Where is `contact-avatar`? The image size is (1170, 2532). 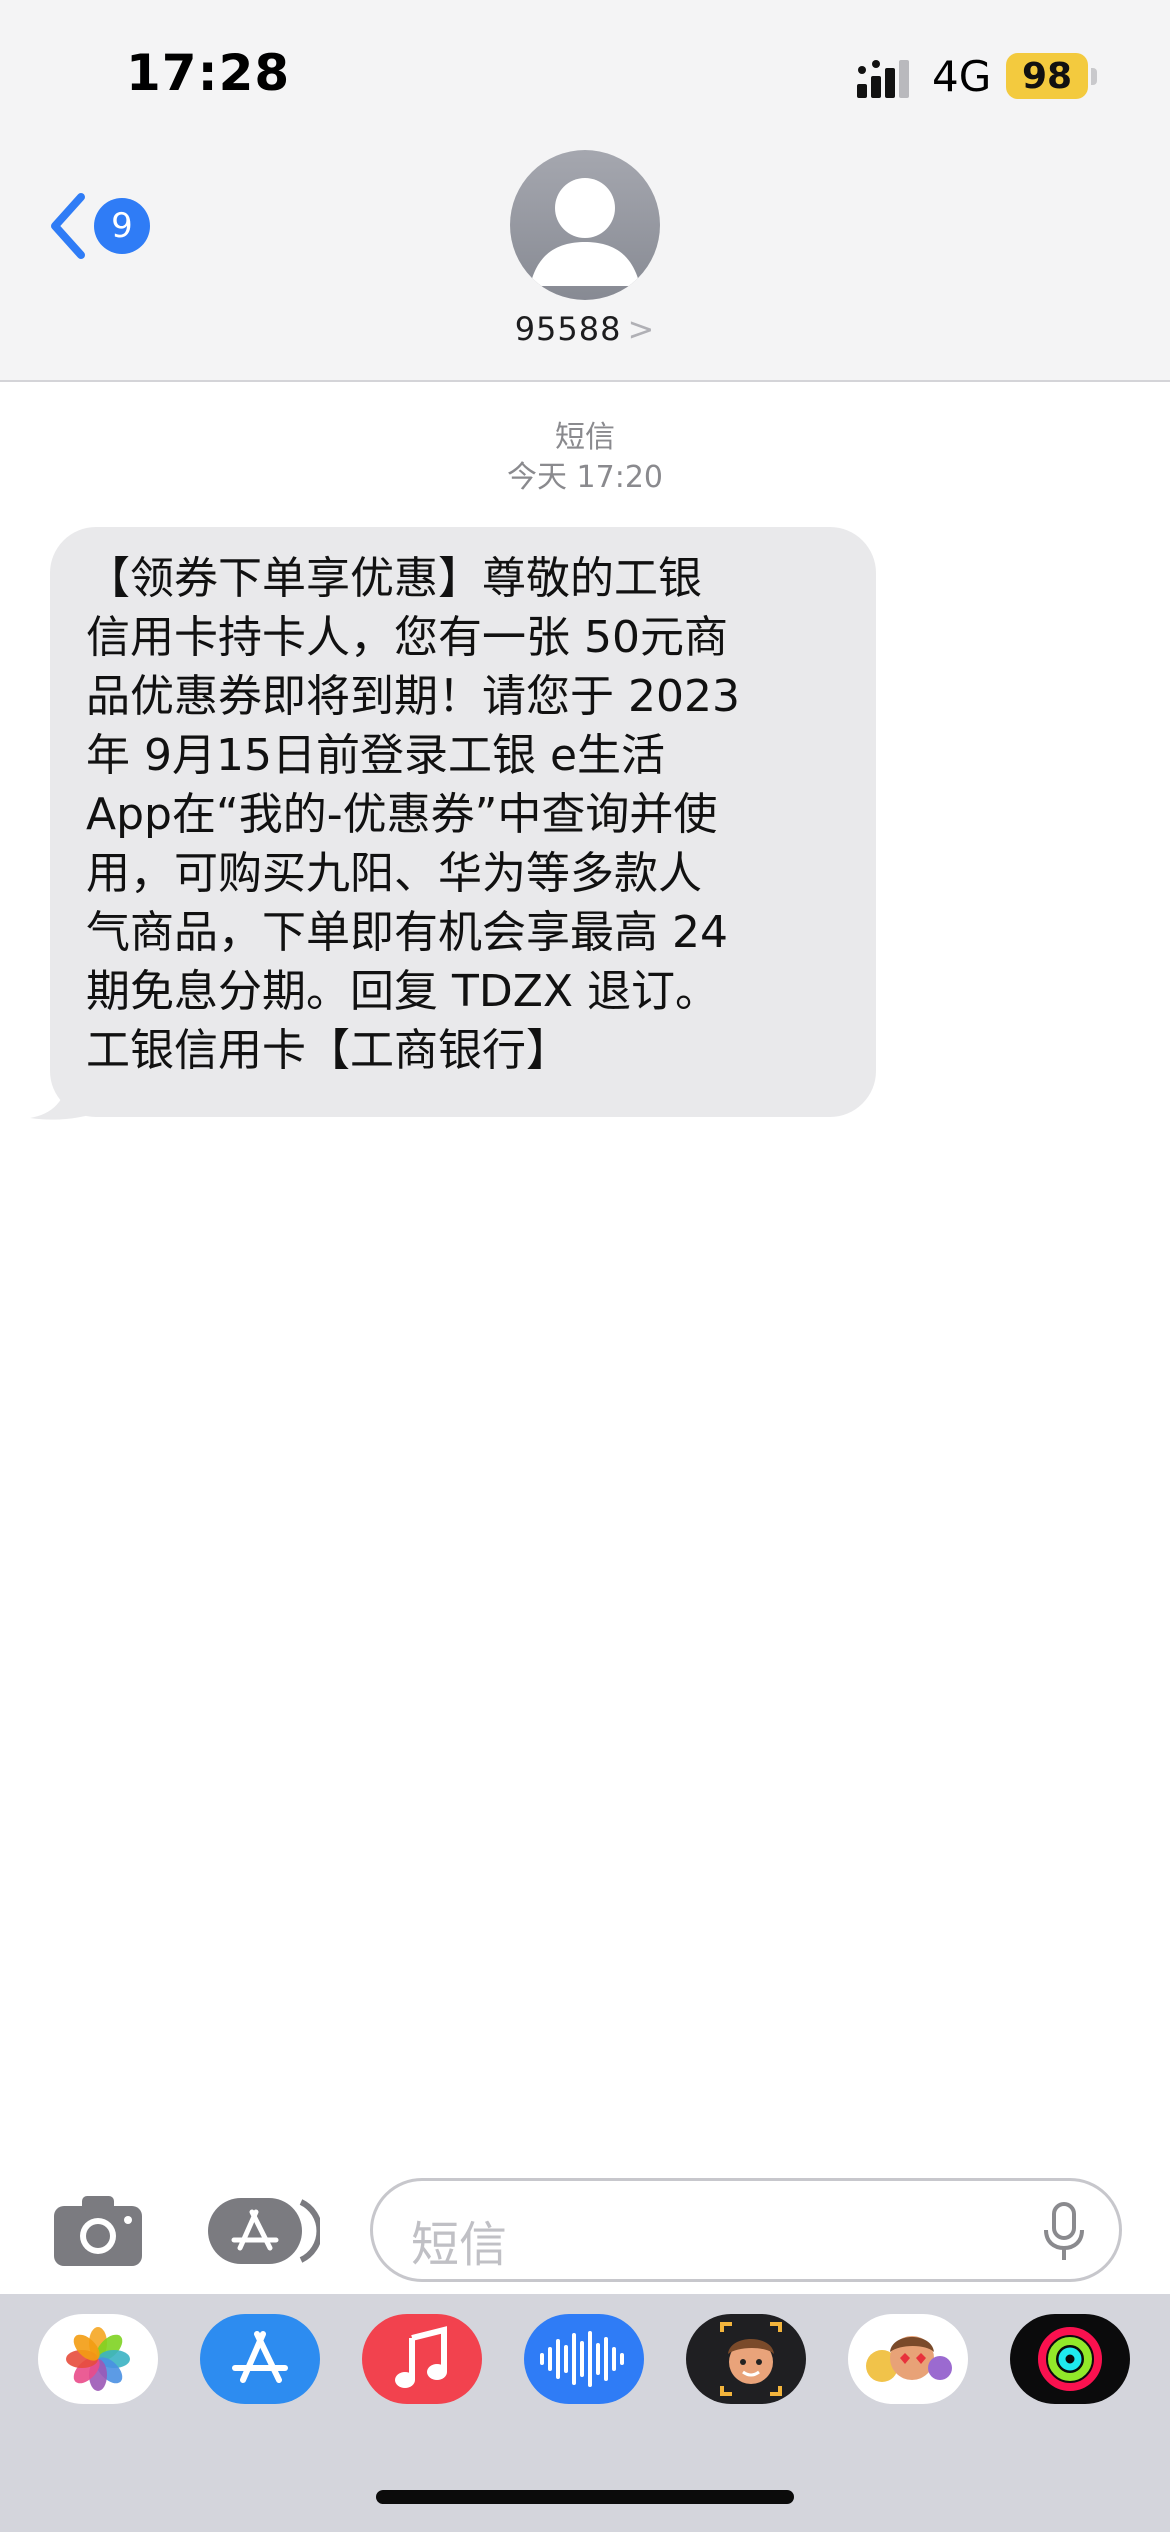 contact-avatar is located at coordinates (585, 225).